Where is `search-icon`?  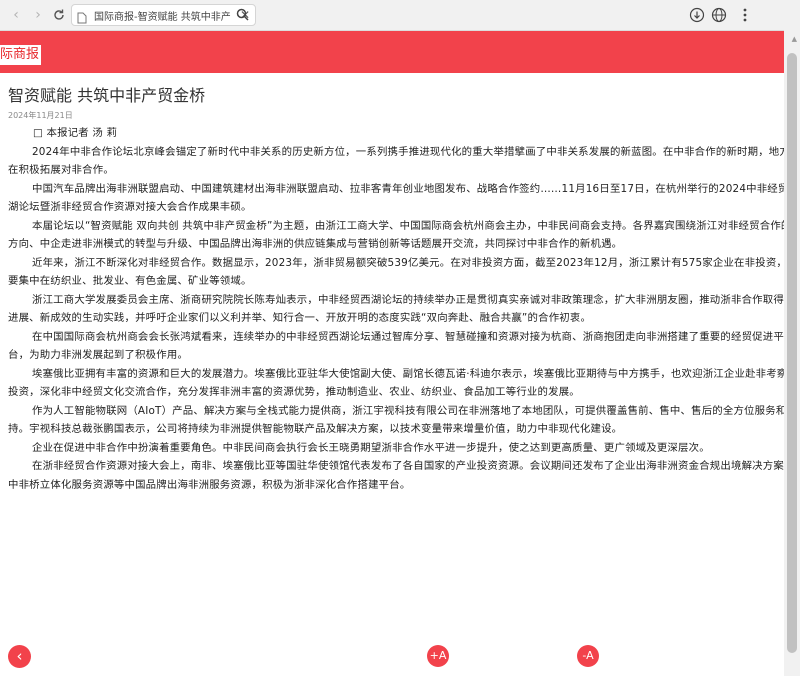 search-icon is located at coordinates (243, 15).